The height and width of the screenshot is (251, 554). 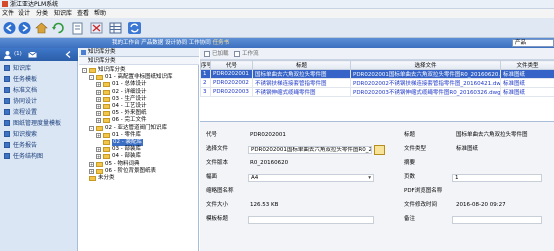 What do you see at coordinates (8, 13) in the screenshot?
I see `menu-file: 文件` at bounding box center [8, 13].